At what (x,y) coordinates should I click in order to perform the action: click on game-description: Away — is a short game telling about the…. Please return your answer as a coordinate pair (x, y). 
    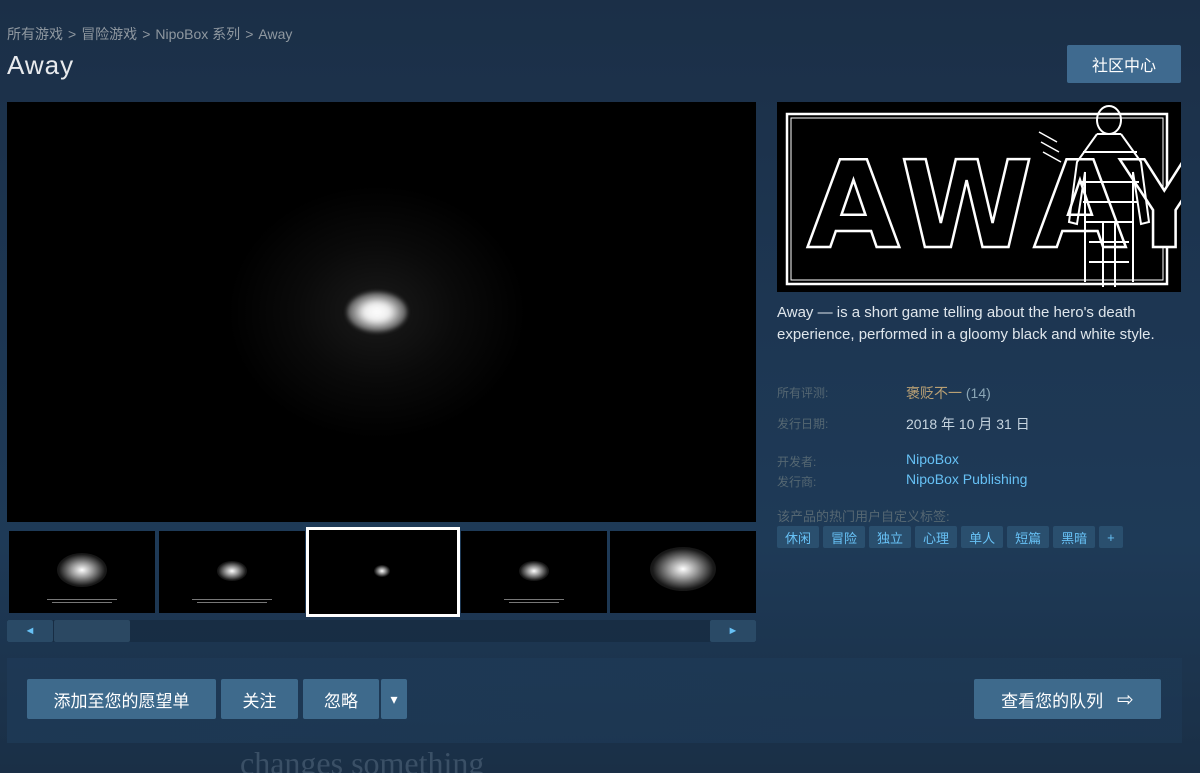
    Looking at the image, I should click on (966, 323).